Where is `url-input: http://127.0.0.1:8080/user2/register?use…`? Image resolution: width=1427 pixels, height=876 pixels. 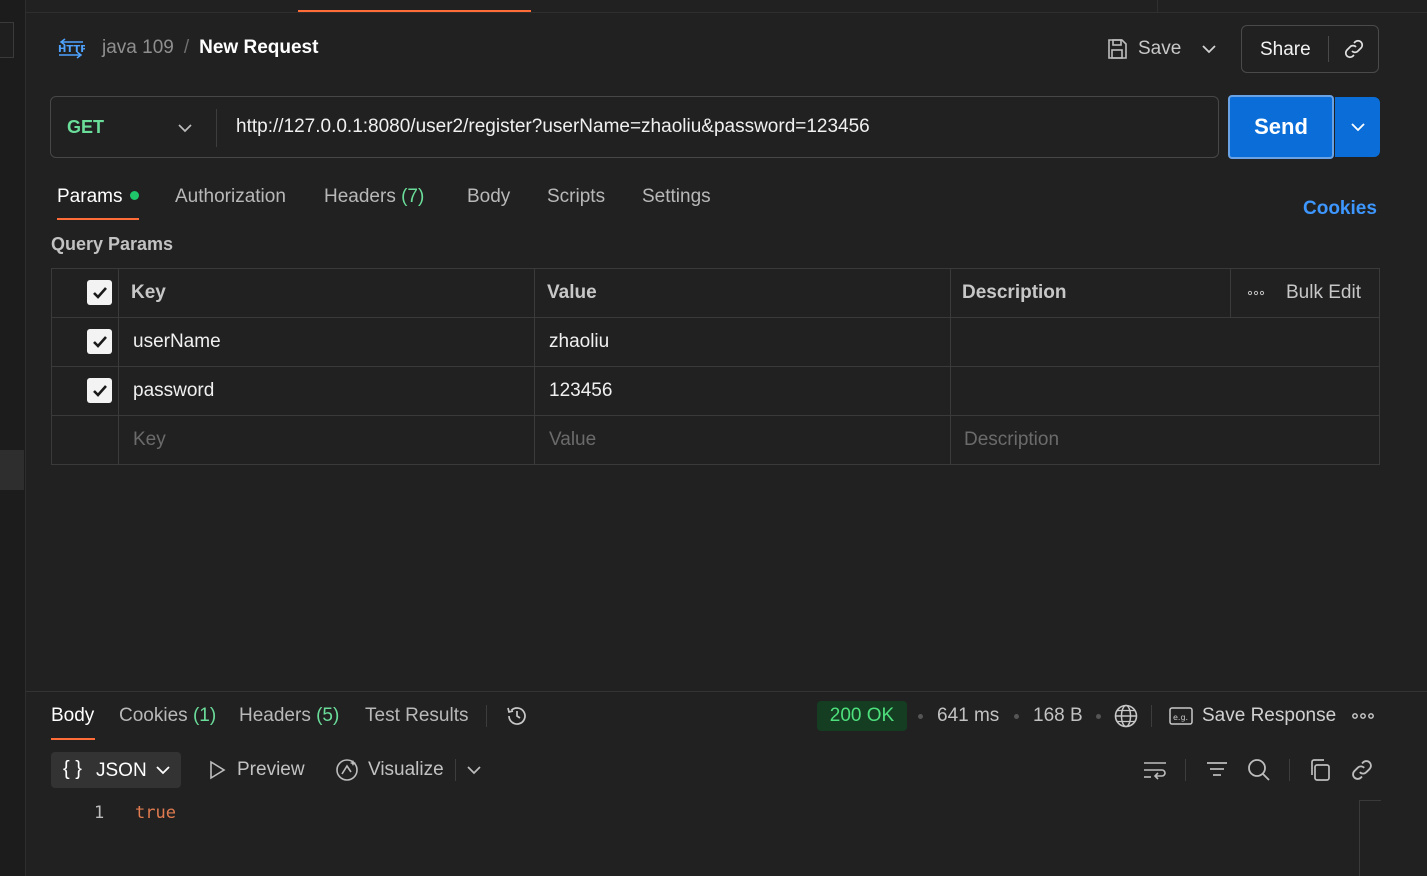
url-input: http://127.0.0.1:8080/user2/register?use… is located at coordinates (553, 127).